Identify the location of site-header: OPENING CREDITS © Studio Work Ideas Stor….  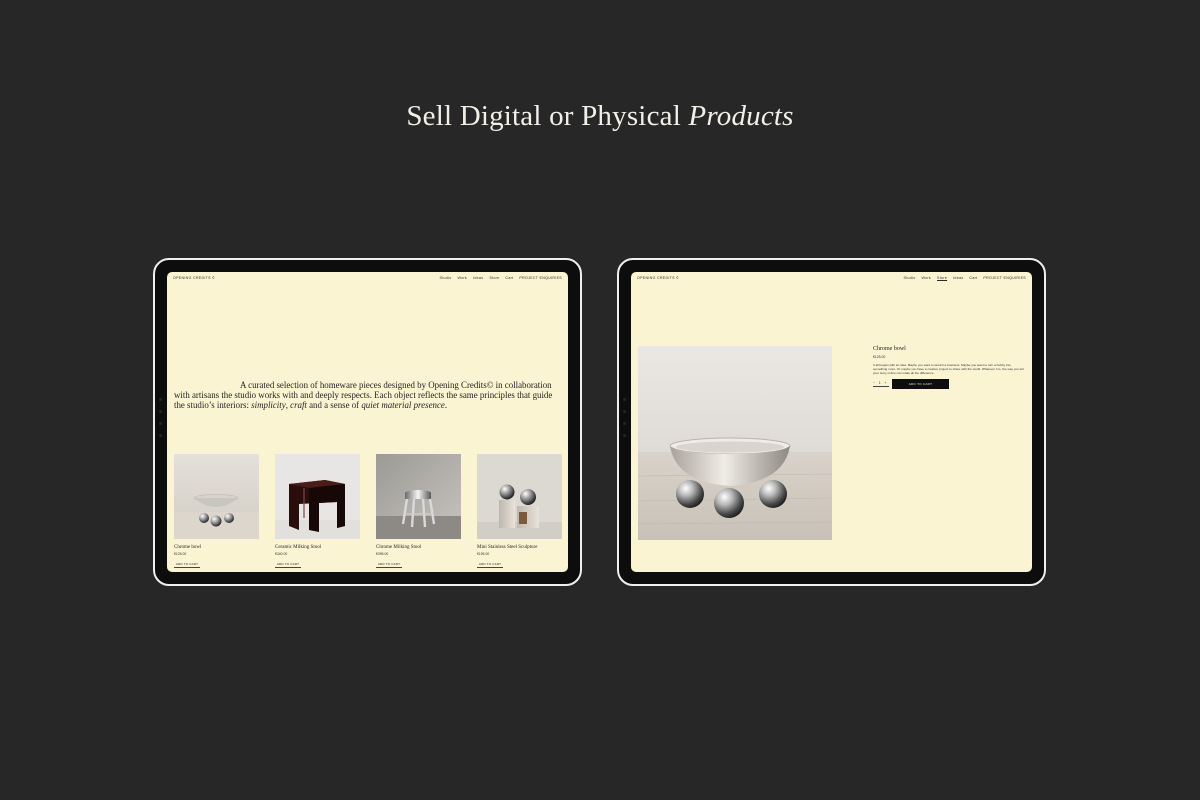
(367, 280).